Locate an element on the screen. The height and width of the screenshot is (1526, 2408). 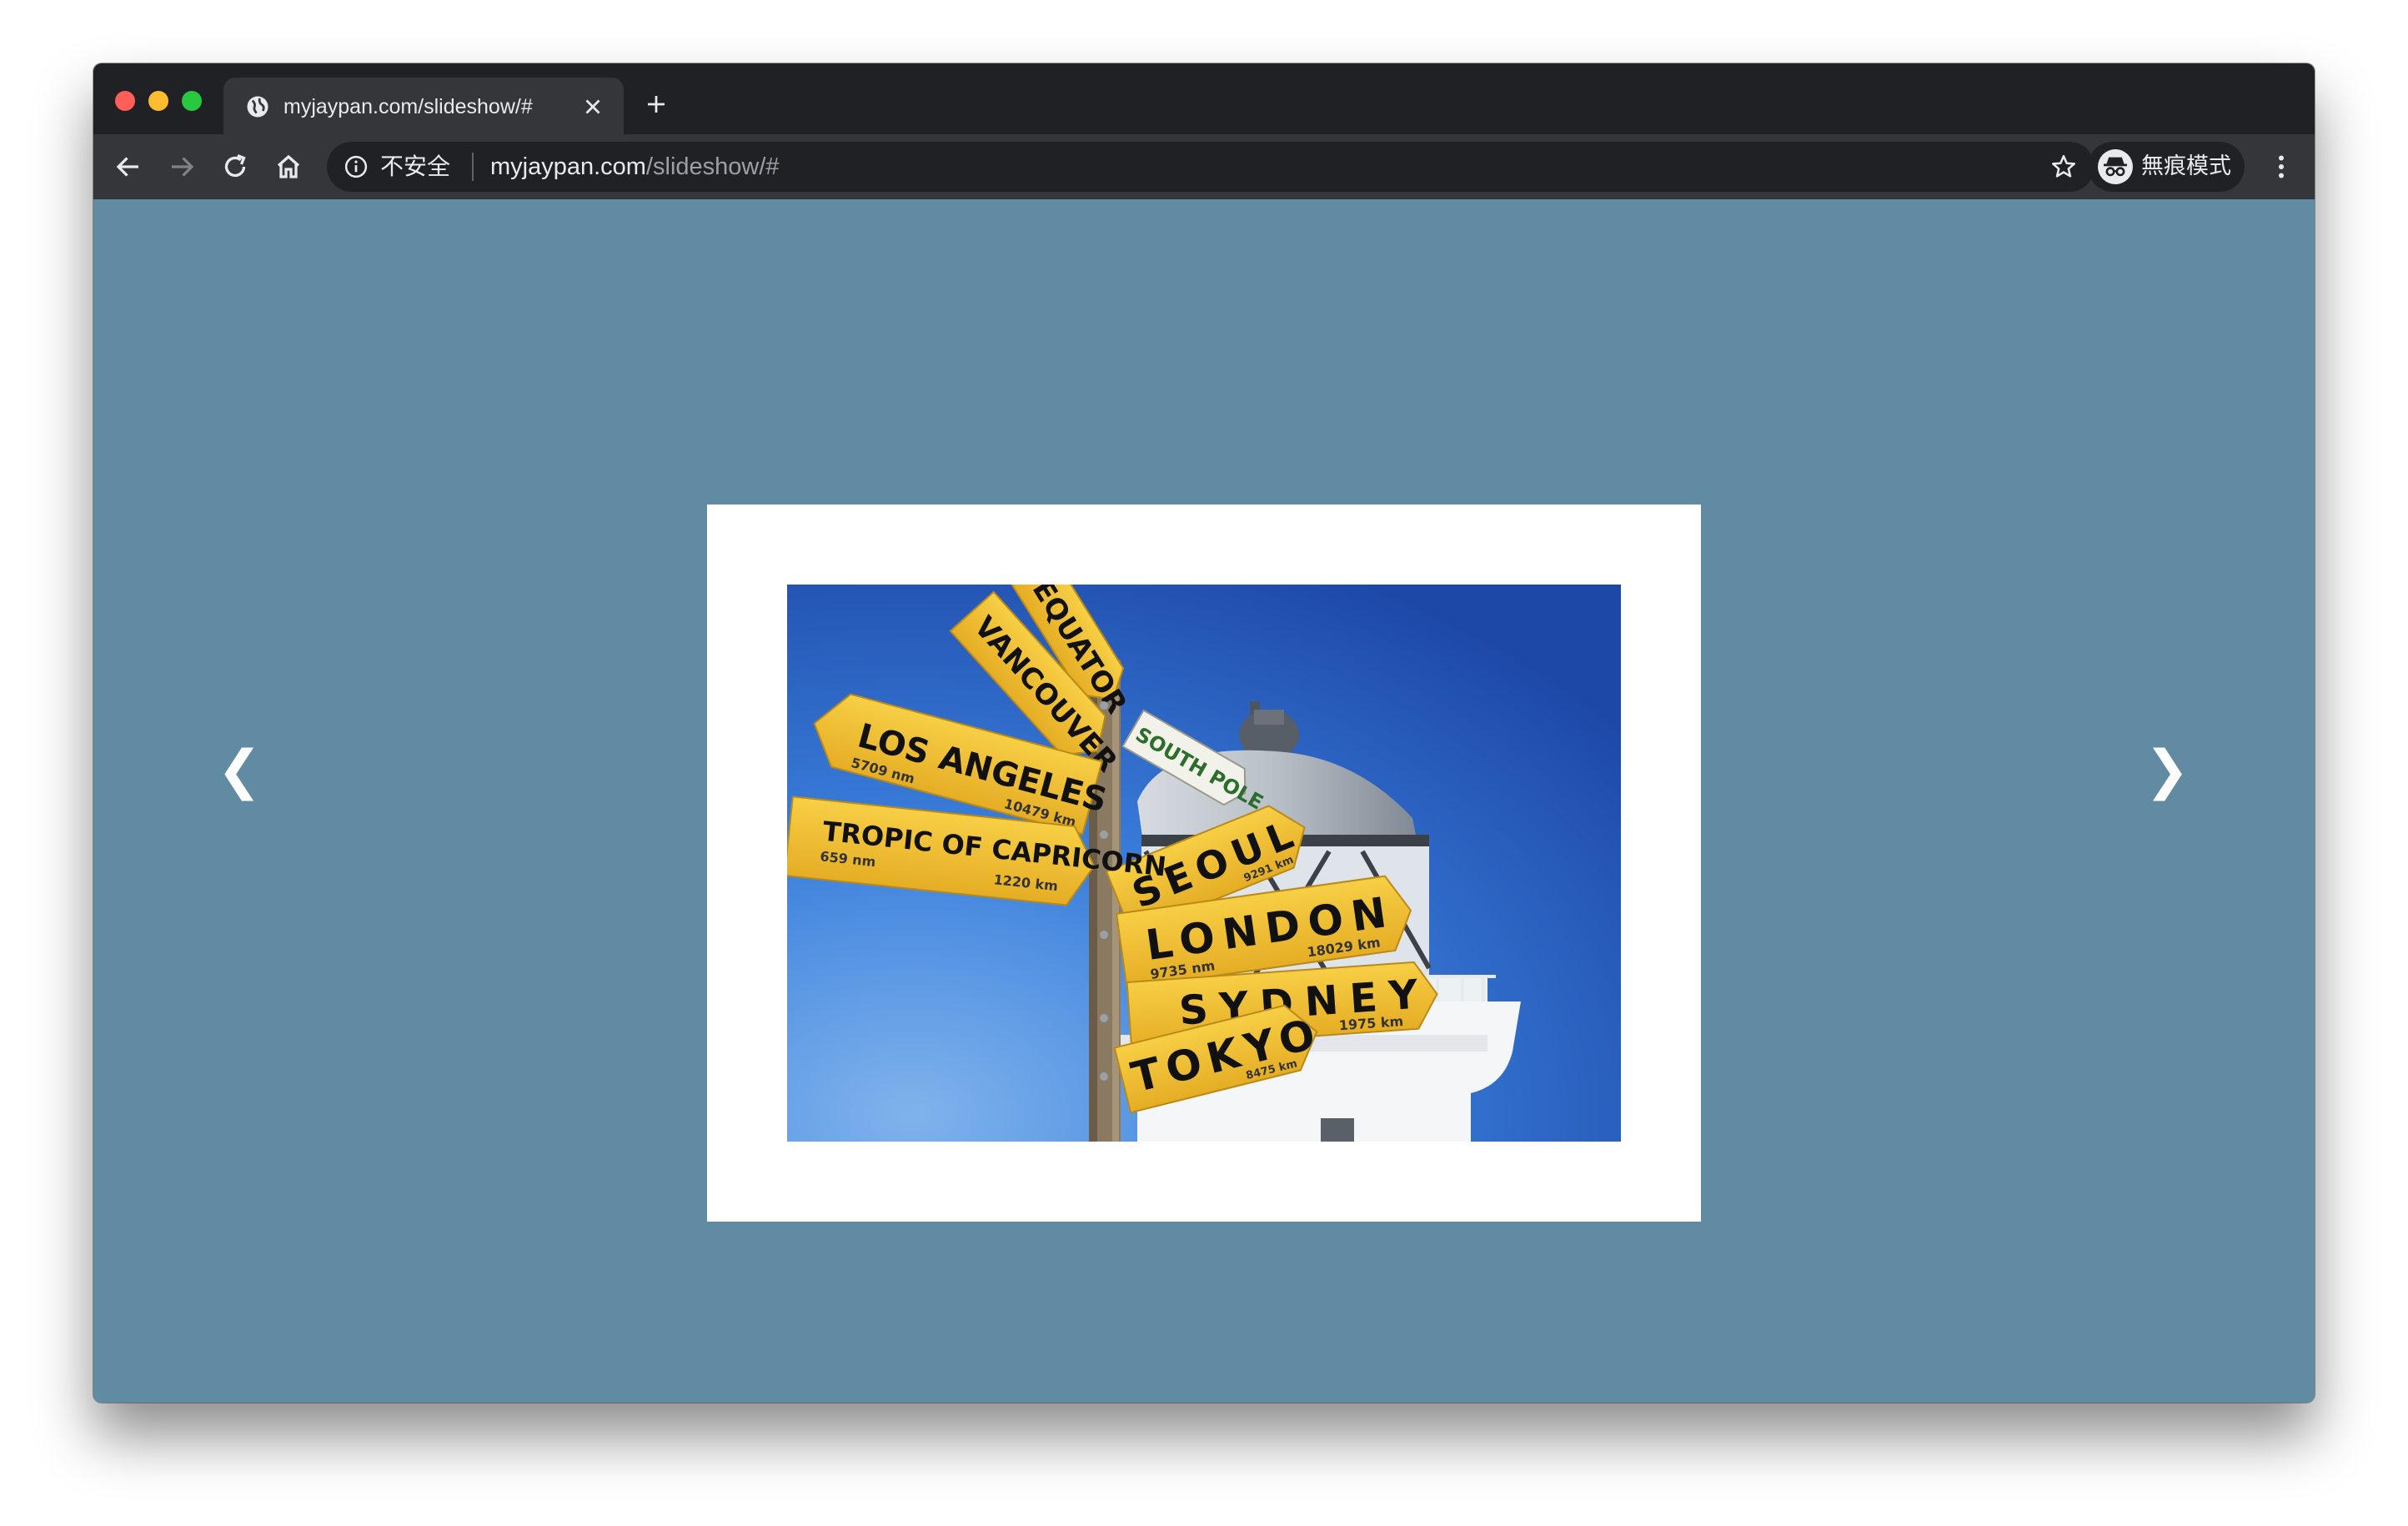
globe-icon is located at coordinates (257, 107).